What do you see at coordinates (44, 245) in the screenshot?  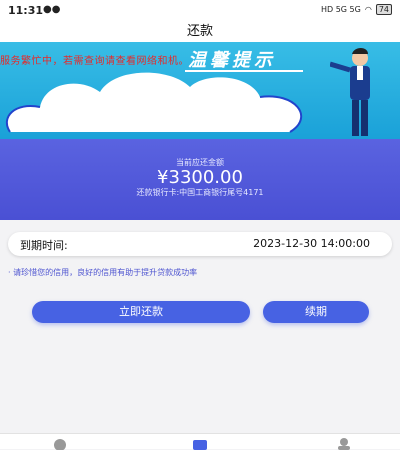 I see `due-label: 到期时间:` at bounding box center [44, 245].